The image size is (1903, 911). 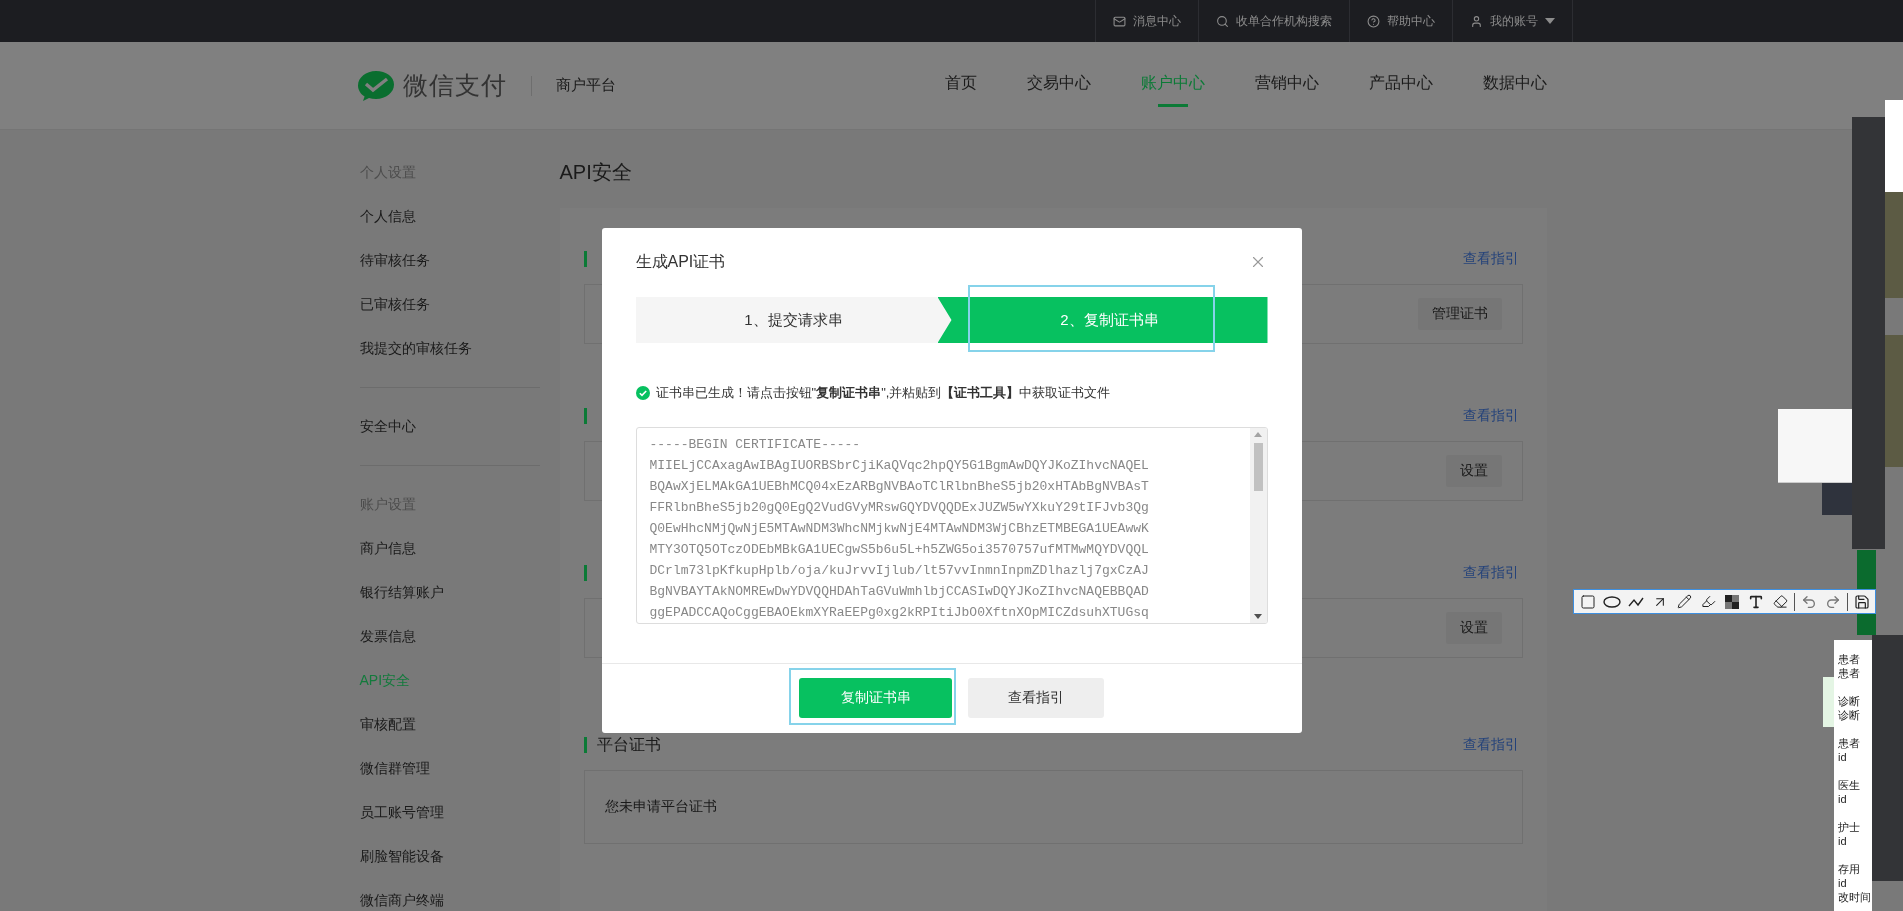 I want to click on certificate-field, so click(x=951, y=525).